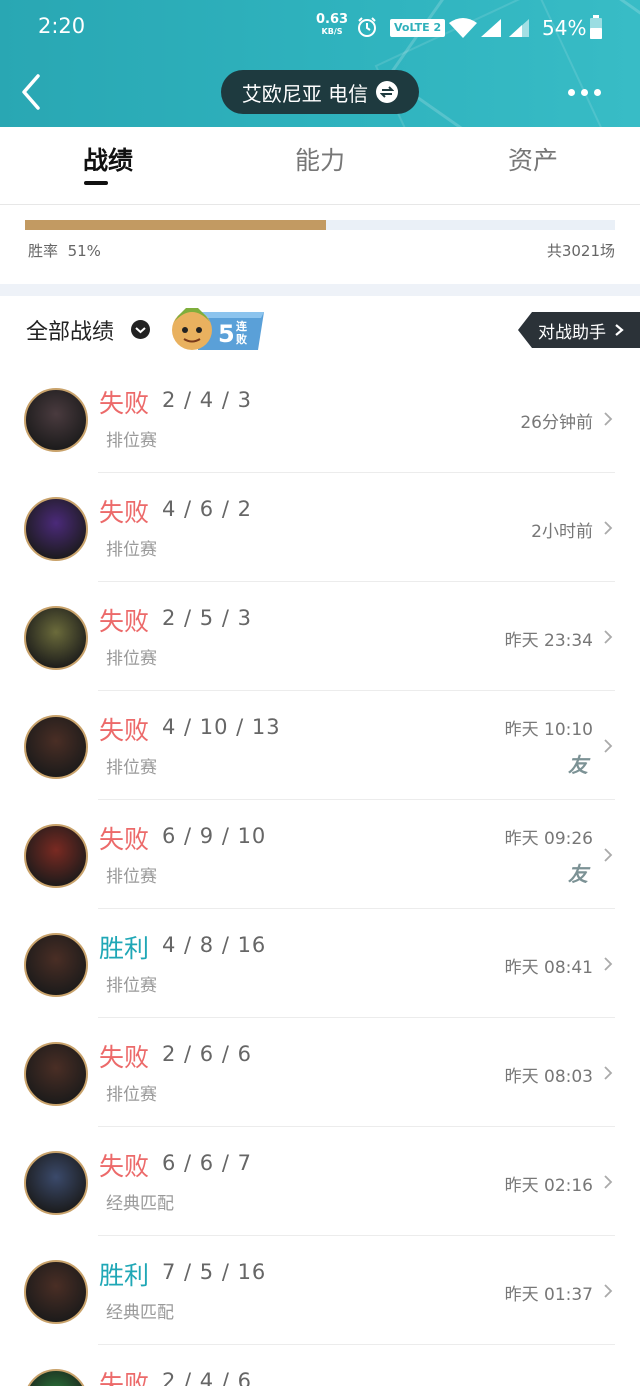  What do you see at coordinates (226, 334) in the screenshot?
I see `streak-count: 5` at bounding box center [226, 334].